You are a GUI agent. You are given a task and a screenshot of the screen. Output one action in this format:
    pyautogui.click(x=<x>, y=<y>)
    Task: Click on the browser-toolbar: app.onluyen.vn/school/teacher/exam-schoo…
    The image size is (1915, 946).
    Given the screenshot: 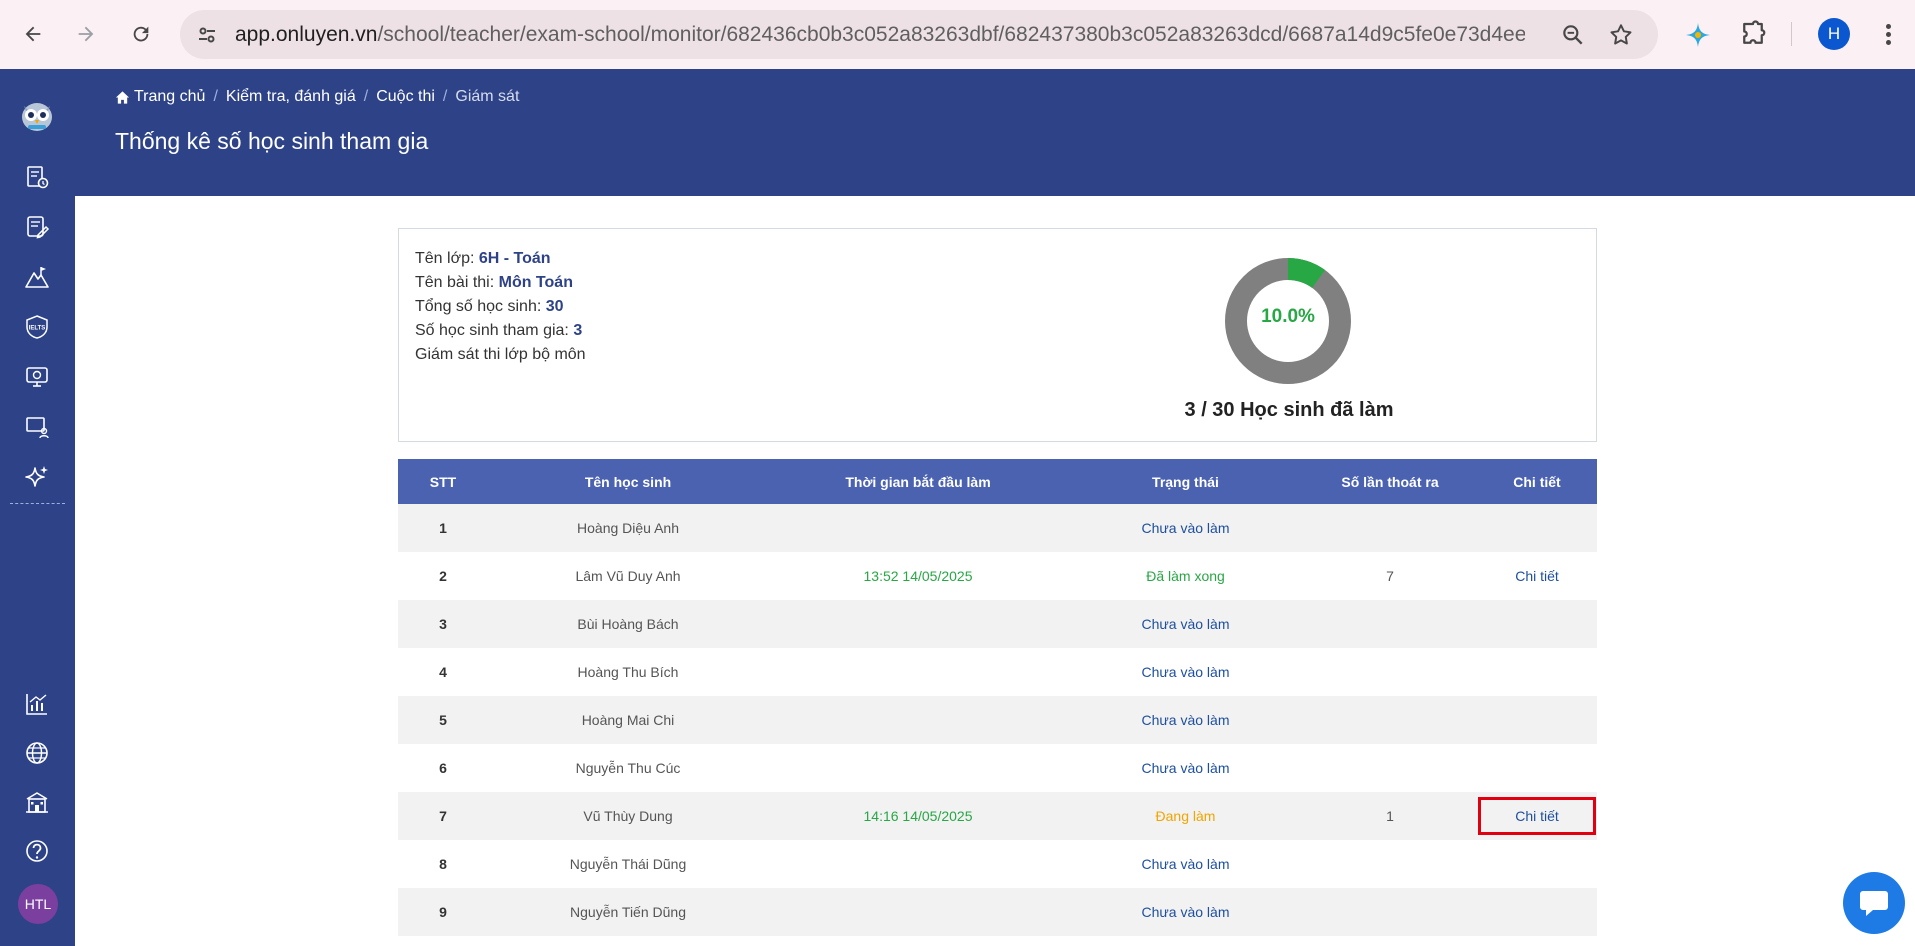 What is the action you would take?
    pyautogui.click(x=957, y=34)
    